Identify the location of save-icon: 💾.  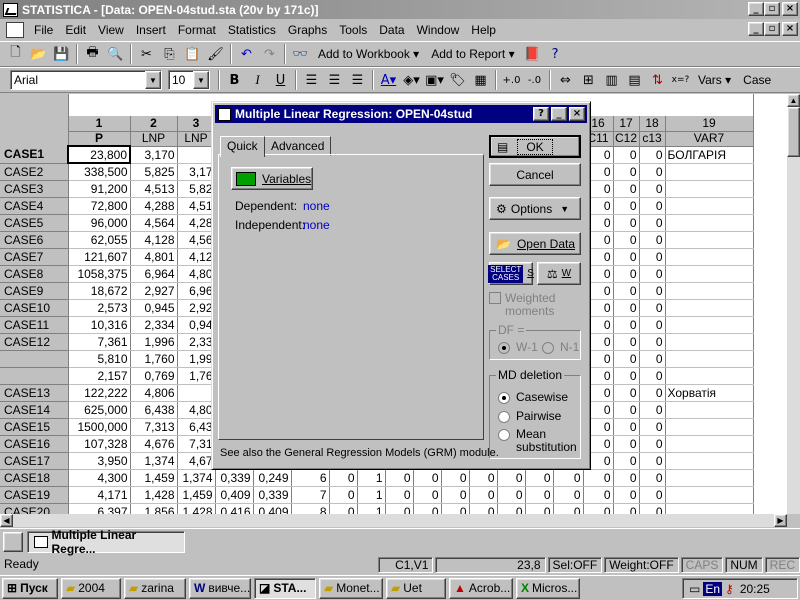
(61, 54).